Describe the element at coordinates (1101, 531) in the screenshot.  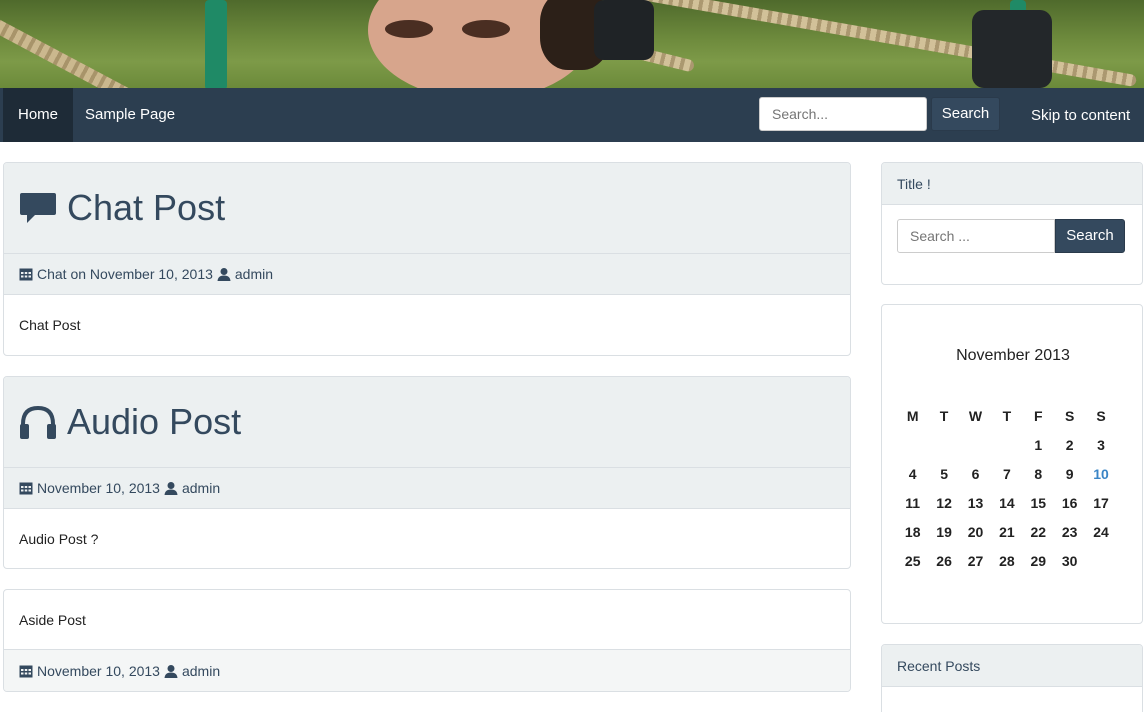
I see `calendar-day: 24` at that location.